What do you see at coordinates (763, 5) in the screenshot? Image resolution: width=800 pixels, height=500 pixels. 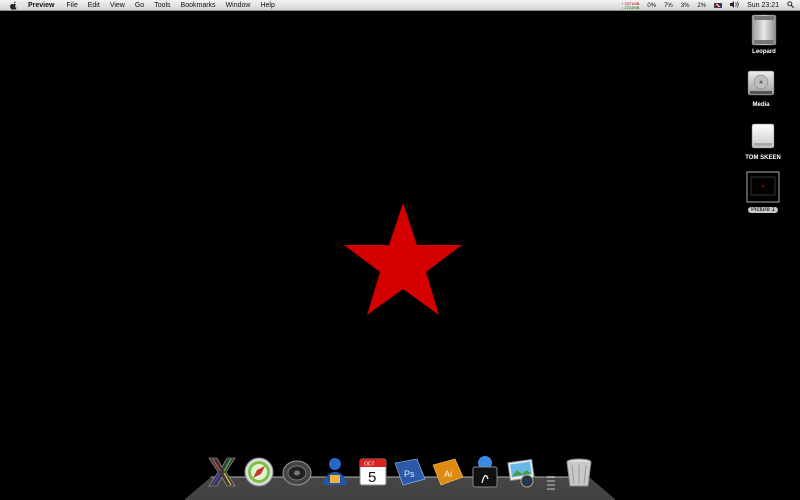 I see `menu-clock: Sun 23:21` at bounding box center [763, 5].